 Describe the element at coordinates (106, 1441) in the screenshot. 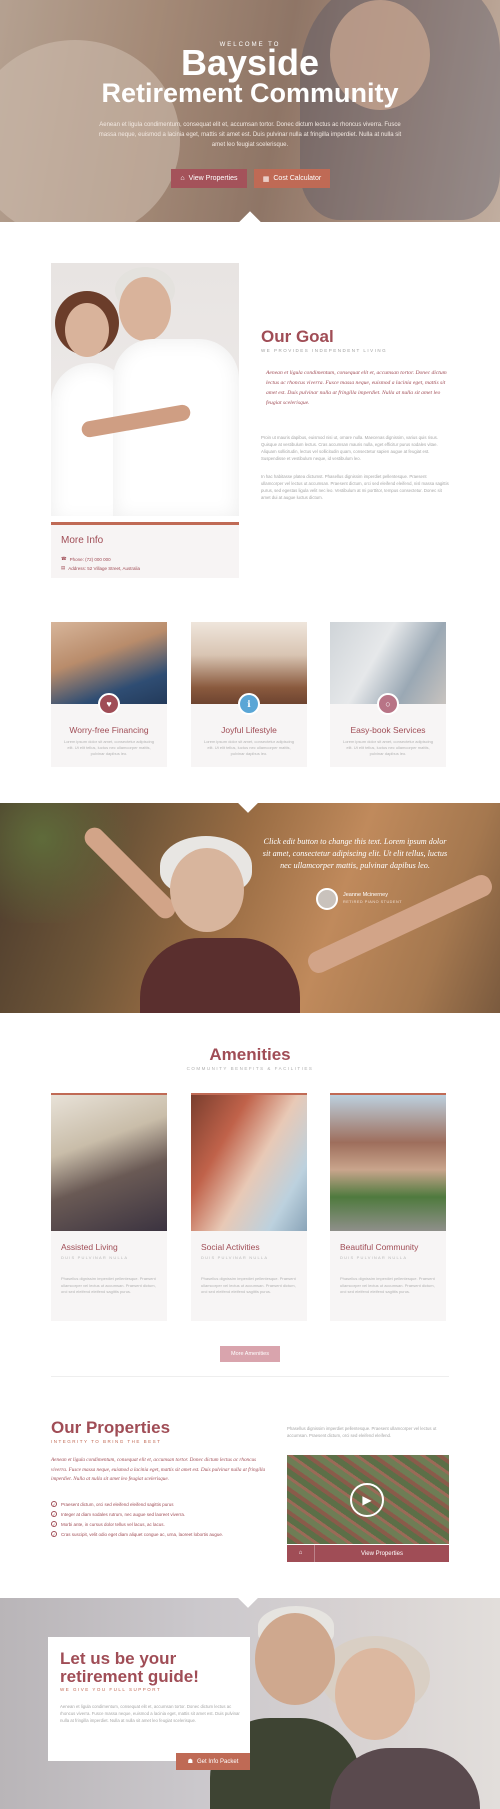

I see `properties-subtitle: INTEGRITY TO BRING THE BEST` at that location.